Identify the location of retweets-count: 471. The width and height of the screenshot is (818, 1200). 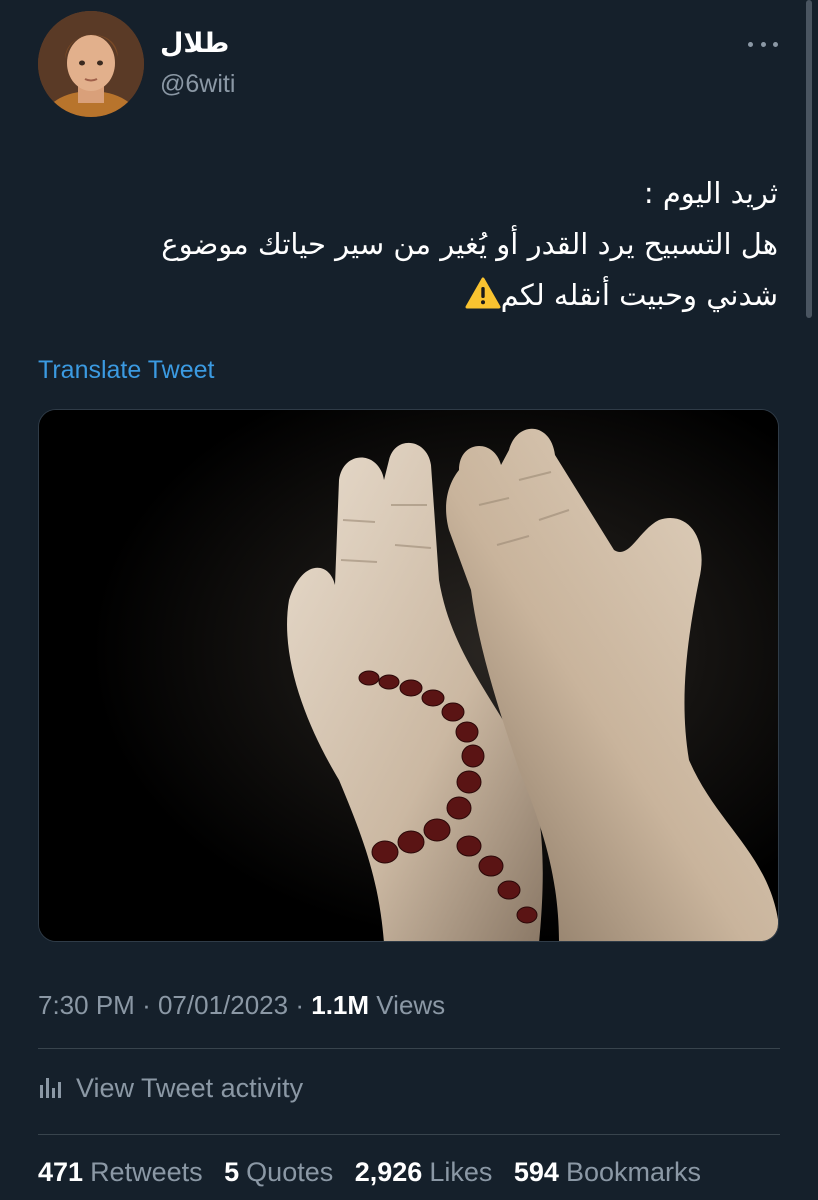
(61, 1172).